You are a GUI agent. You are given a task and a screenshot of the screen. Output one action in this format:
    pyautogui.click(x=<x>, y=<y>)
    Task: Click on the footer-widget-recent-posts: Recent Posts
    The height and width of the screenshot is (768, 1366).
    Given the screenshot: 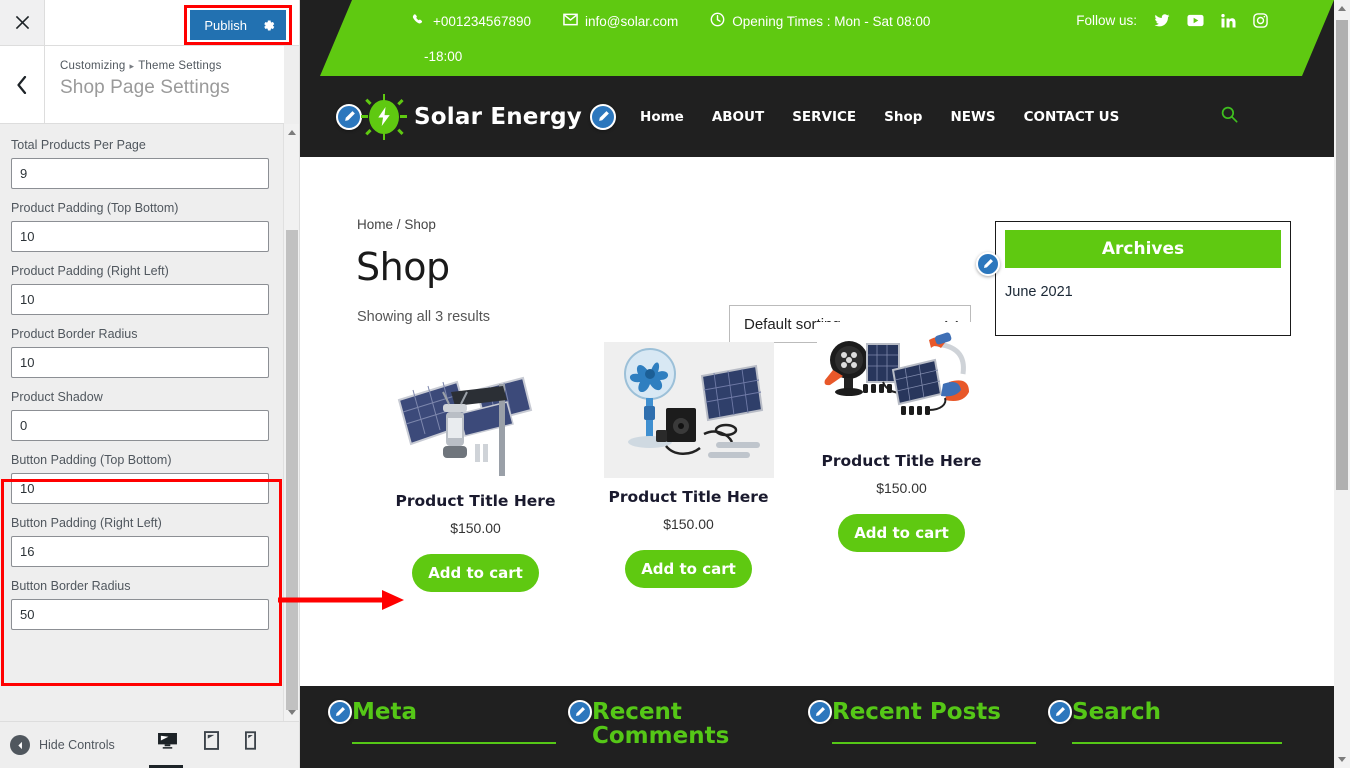 What is the action you would take?
    pyautogui.click(x=904, y=712)
    